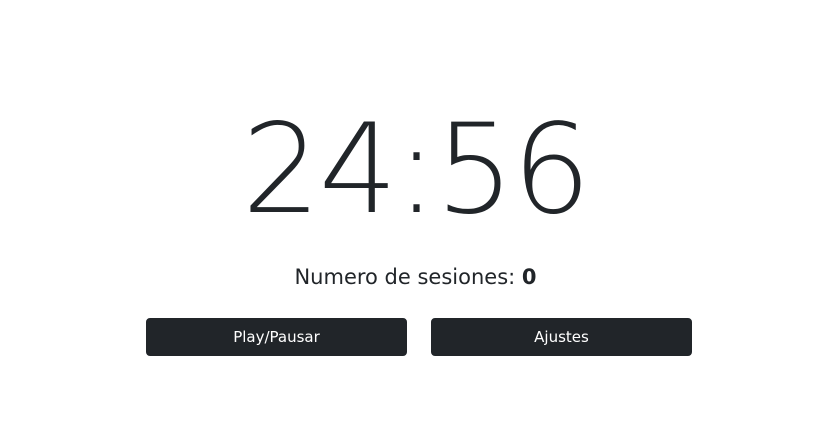 This screenshot has width=831, height=437. I want to click on timer-display: 24:56, so click(416, 170).